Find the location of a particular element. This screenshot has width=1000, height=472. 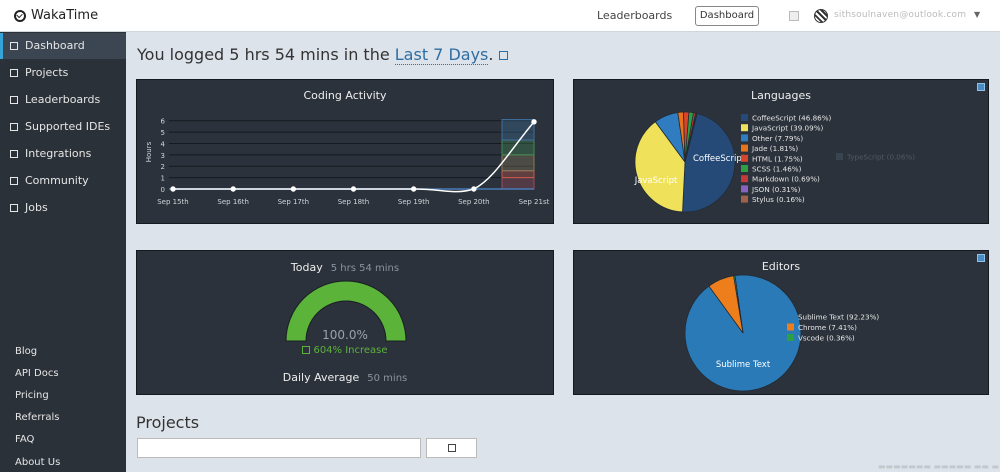

logo-check-icon is located at coordinates (20, 15).